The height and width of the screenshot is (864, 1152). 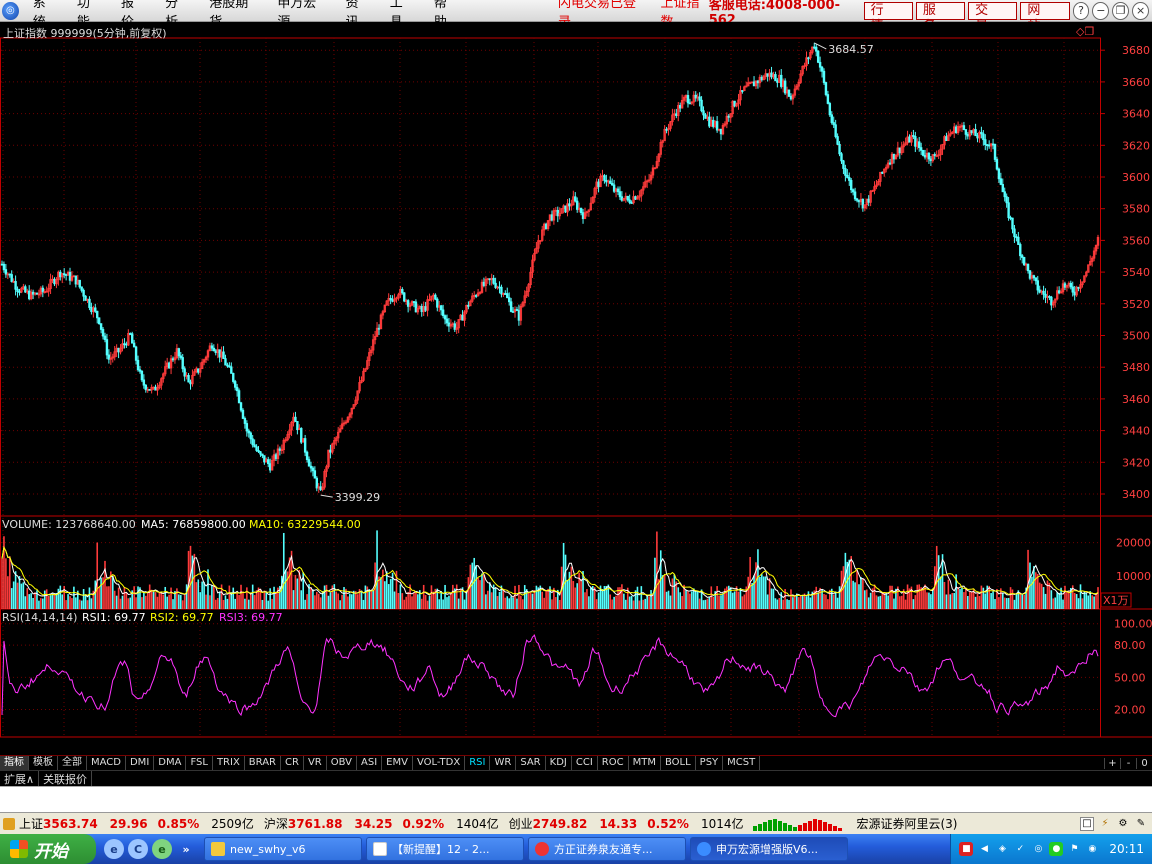 What do you see at coordinates (1020, 849) in the screenshot?
I see `security-icon: ✓` at bounding box center [1020, 849].